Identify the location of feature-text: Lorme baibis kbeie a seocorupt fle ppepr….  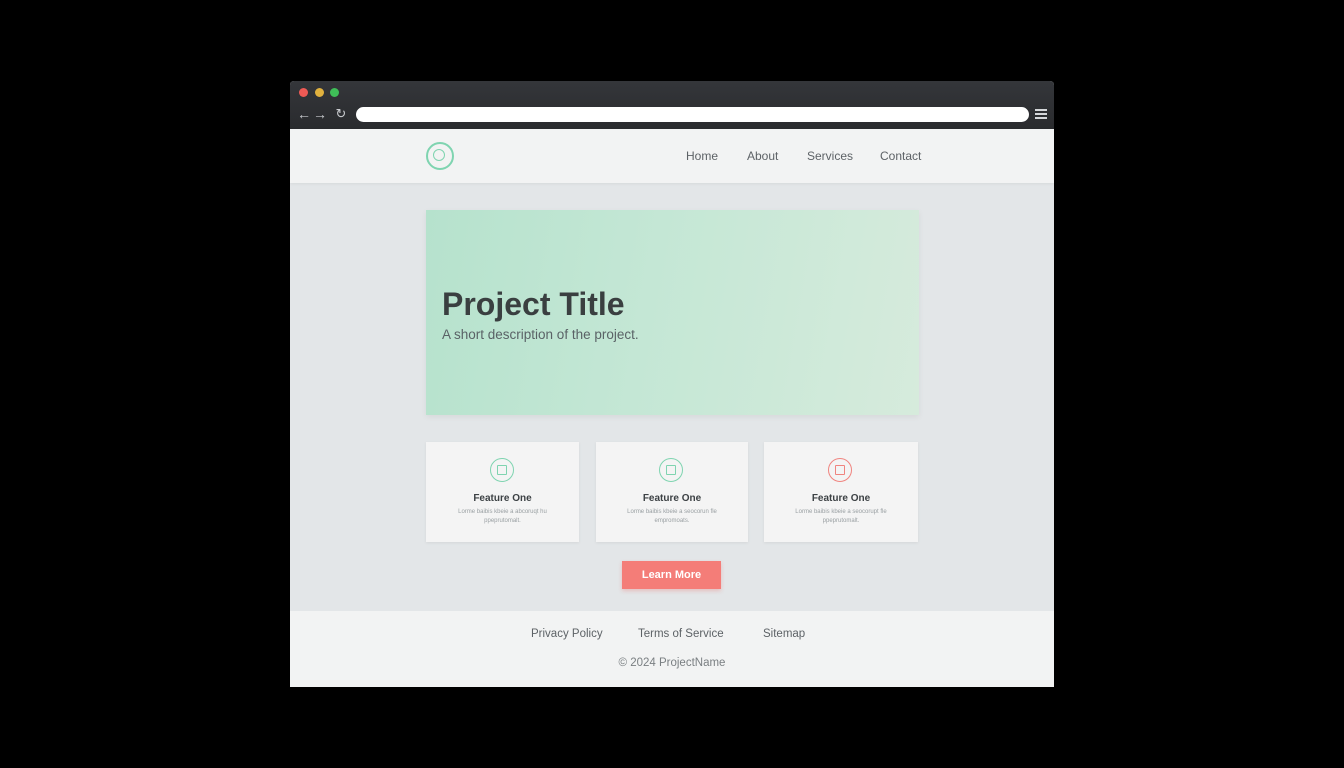
(841, 516).